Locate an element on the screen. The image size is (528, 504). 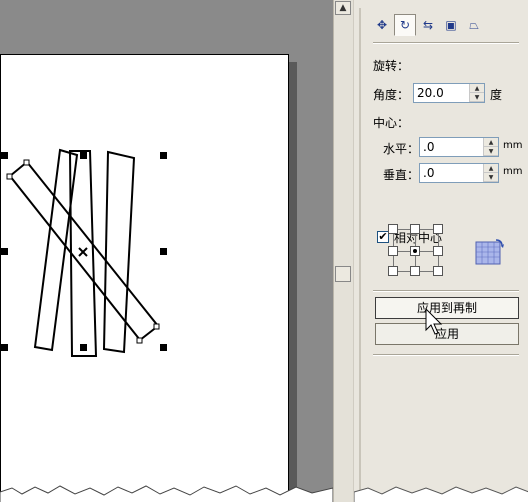
anchor-top-center is located at coordinates (415, 229).